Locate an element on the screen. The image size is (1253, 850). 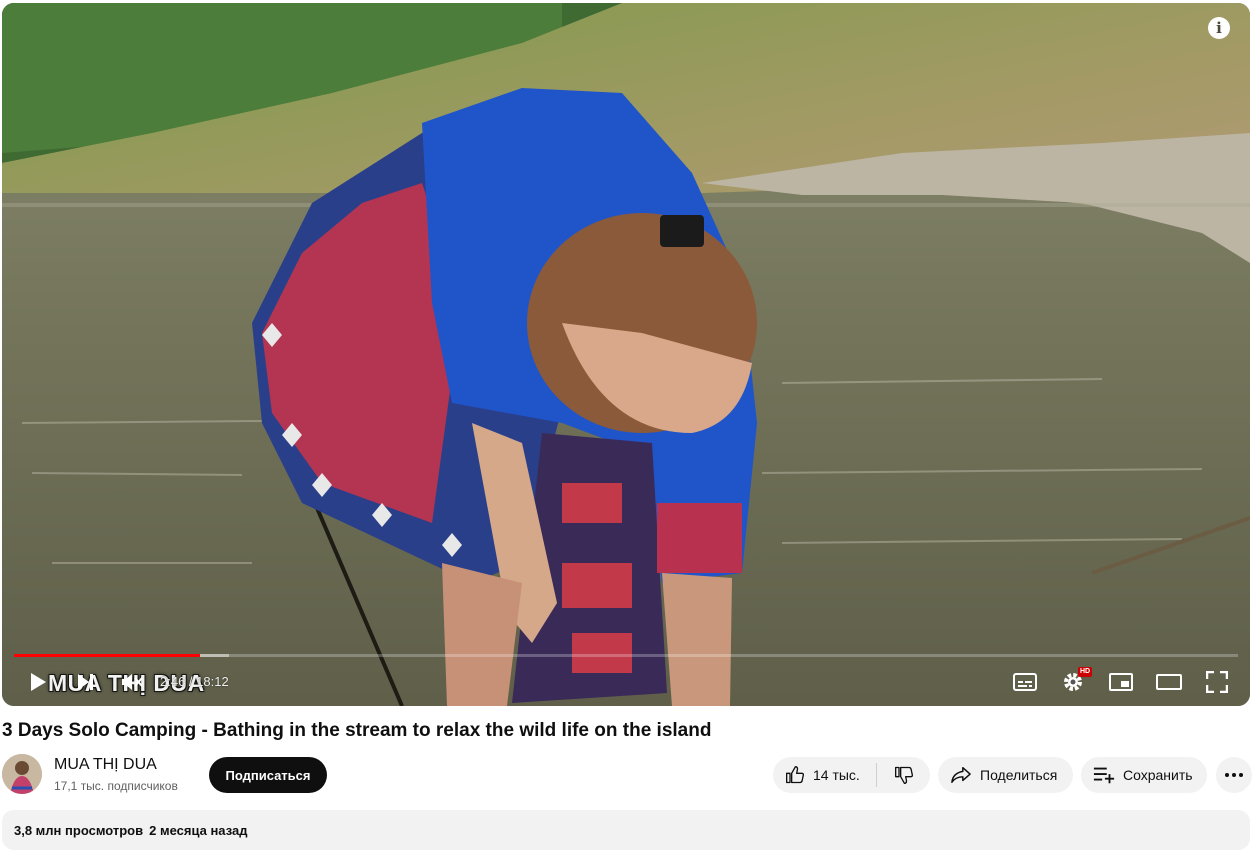
like-count: 14 тыс. is located at coordinates (836, 775).